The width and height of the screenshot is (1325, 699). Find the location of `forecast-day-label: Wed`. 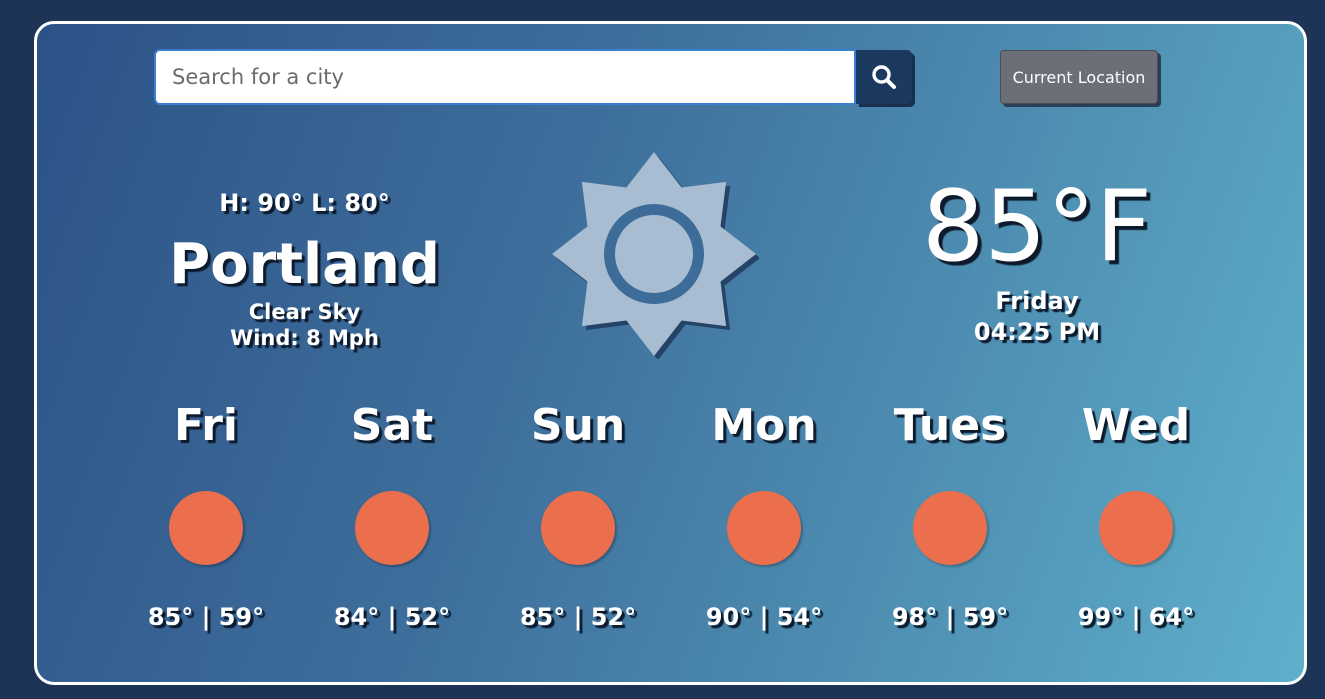

forecast-day-label: Wed is located at coordinates (1136, 425).